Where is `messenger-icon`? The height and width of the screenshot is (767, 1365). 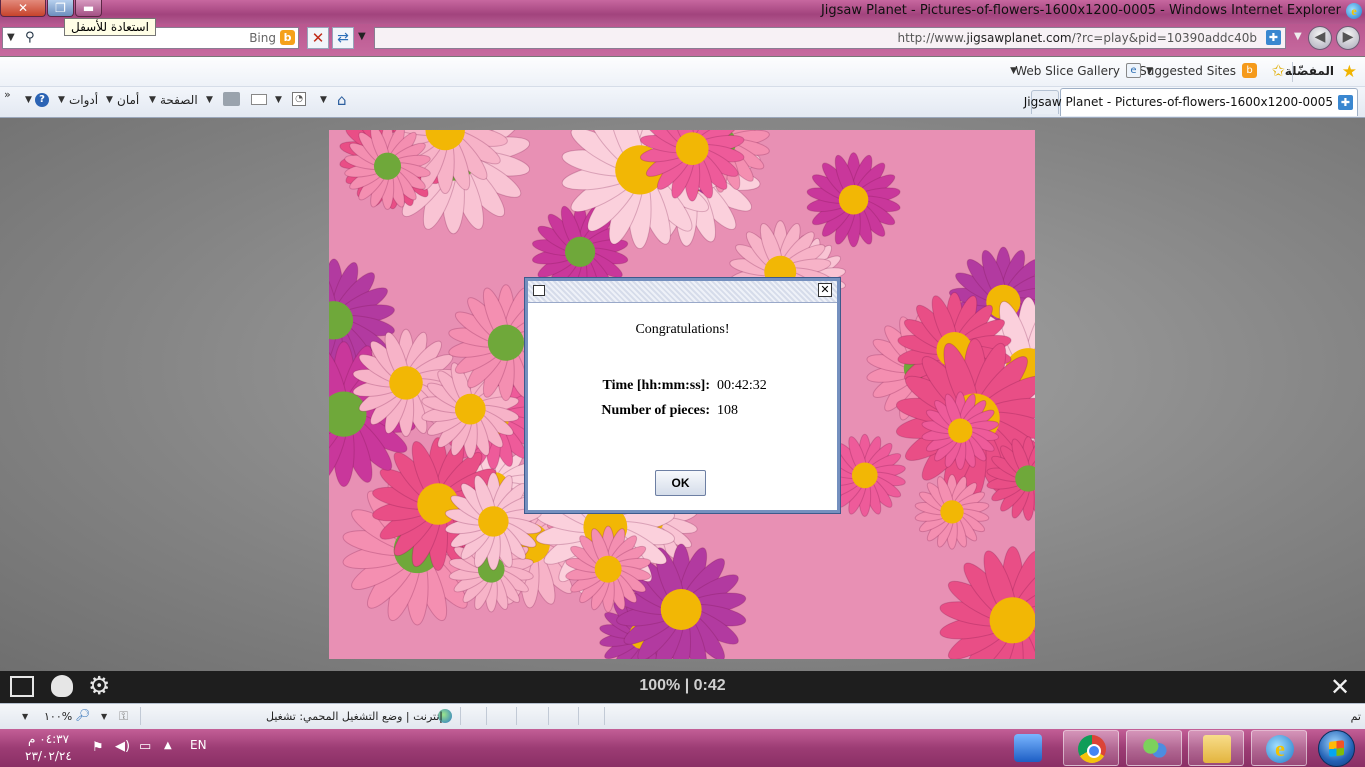 messenger-icon is located at coordinates (1155, 749).